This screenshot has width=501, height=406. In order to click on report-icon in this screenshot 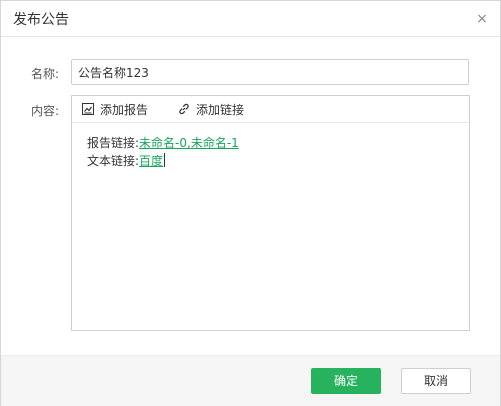, I will do `click(88, 109)`.